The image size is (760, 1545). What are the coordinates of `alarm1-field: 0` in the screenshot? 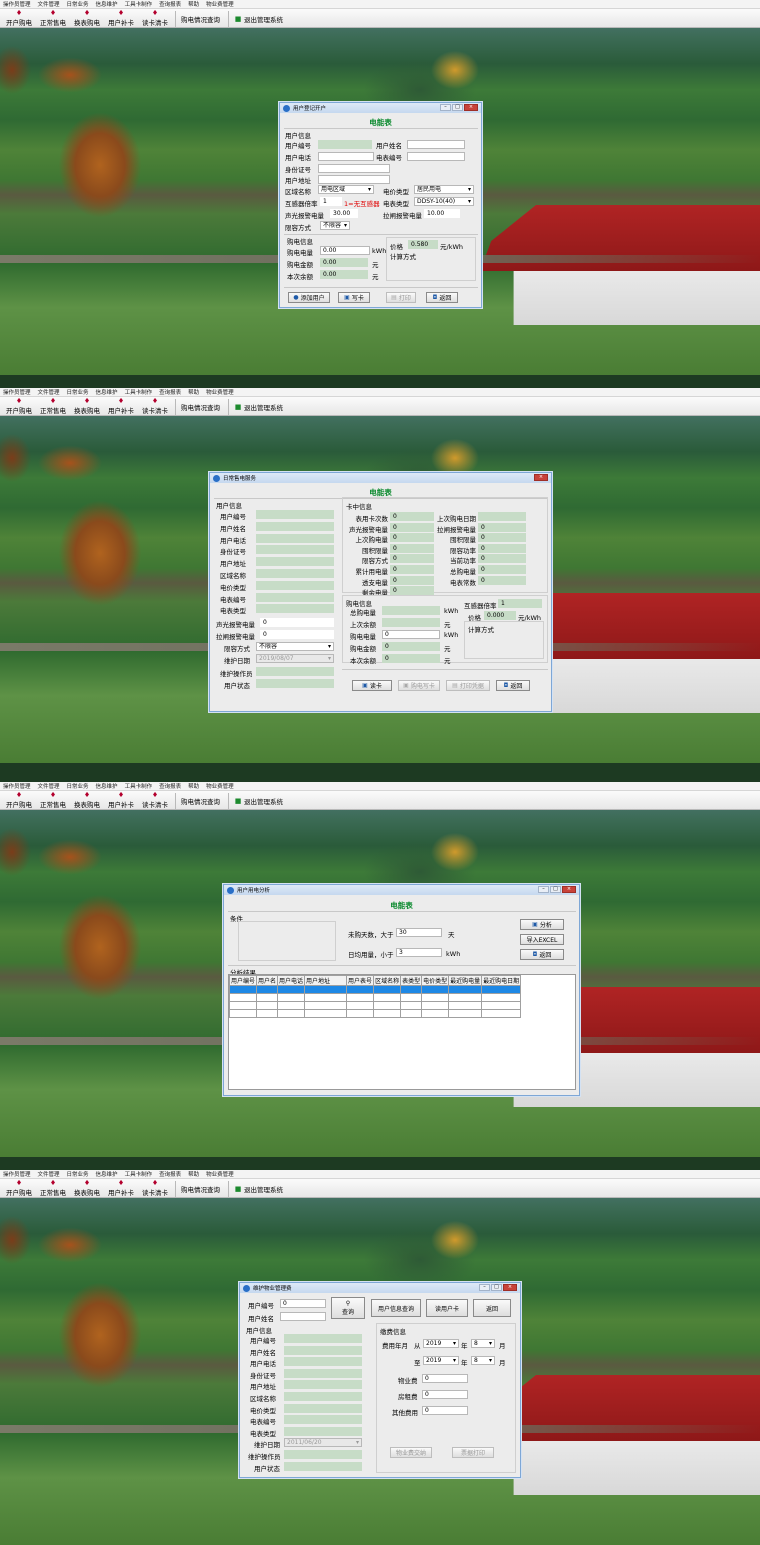 It's located at (297, 622).